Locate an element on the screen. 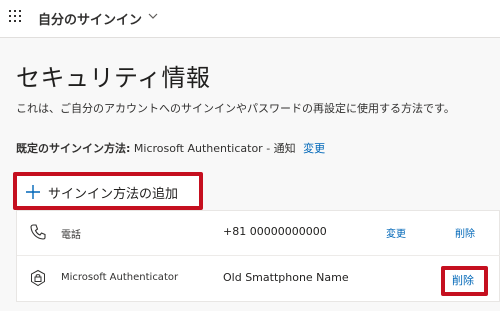 This screenshot has width=500, height=311. page-title: セキュリティ情報 is located at coordinates (113, 78).